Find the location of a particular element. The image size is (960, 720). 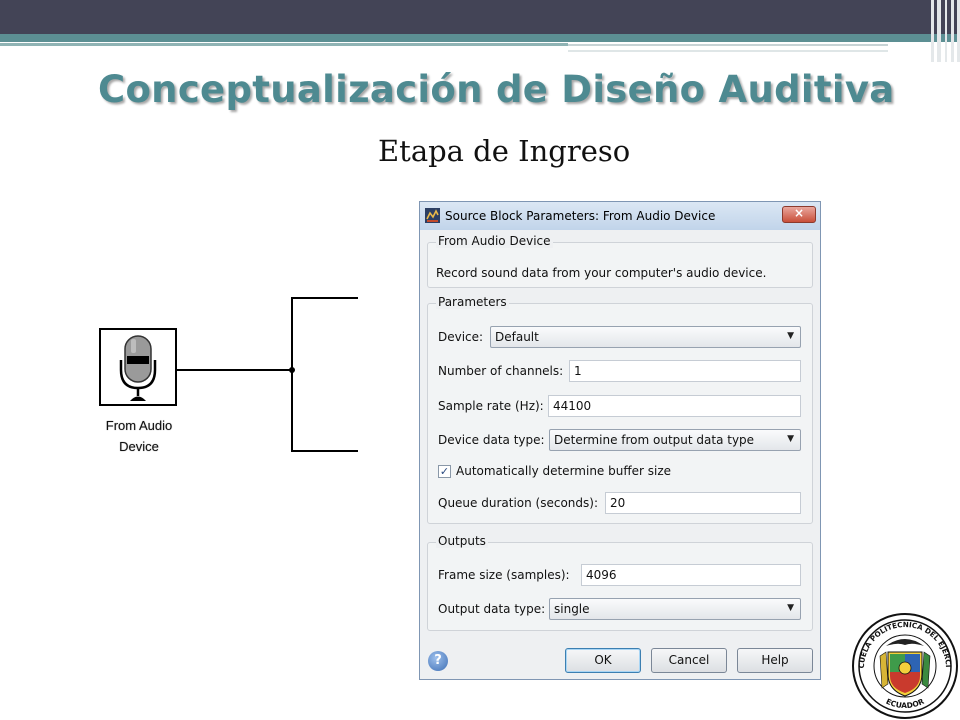

frame-size-value: 4096 is located at coordinates (601, 575).